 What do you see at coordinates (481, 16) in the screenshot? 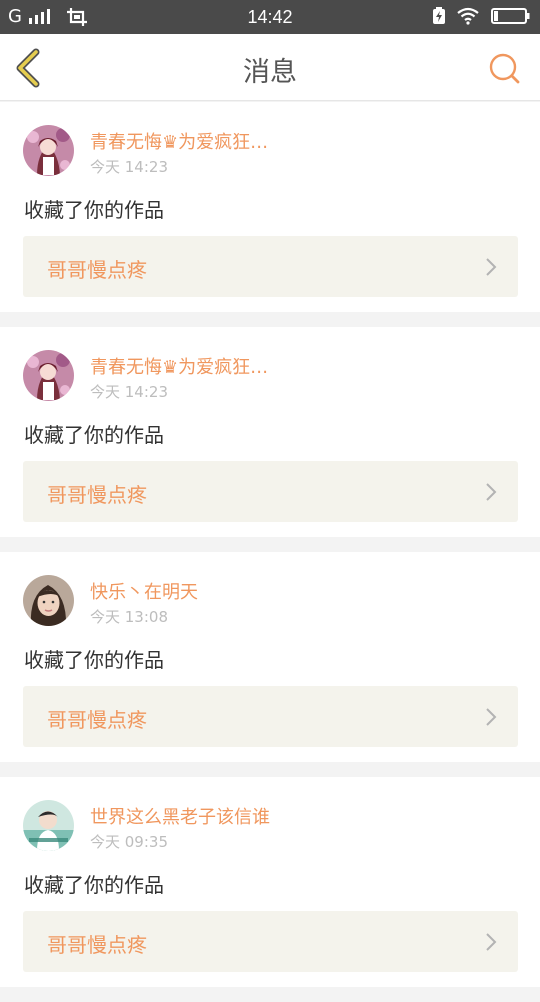
I see `status-right` at bounding box center [481, 16].